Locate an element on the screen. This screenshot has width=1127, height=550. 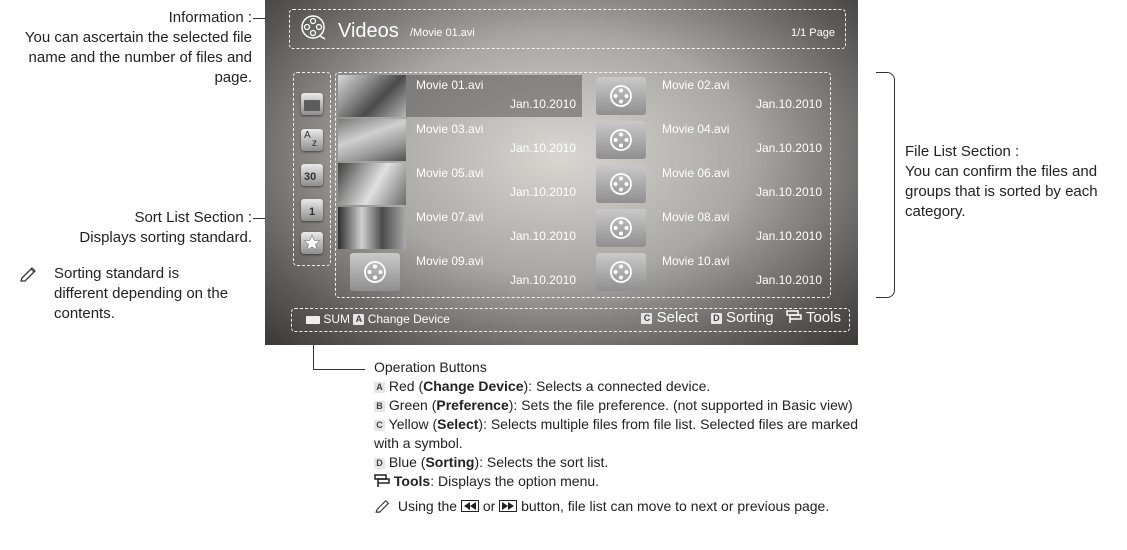
operation-yellow-cont: with a symbol. is located at coordinates (418, 443).